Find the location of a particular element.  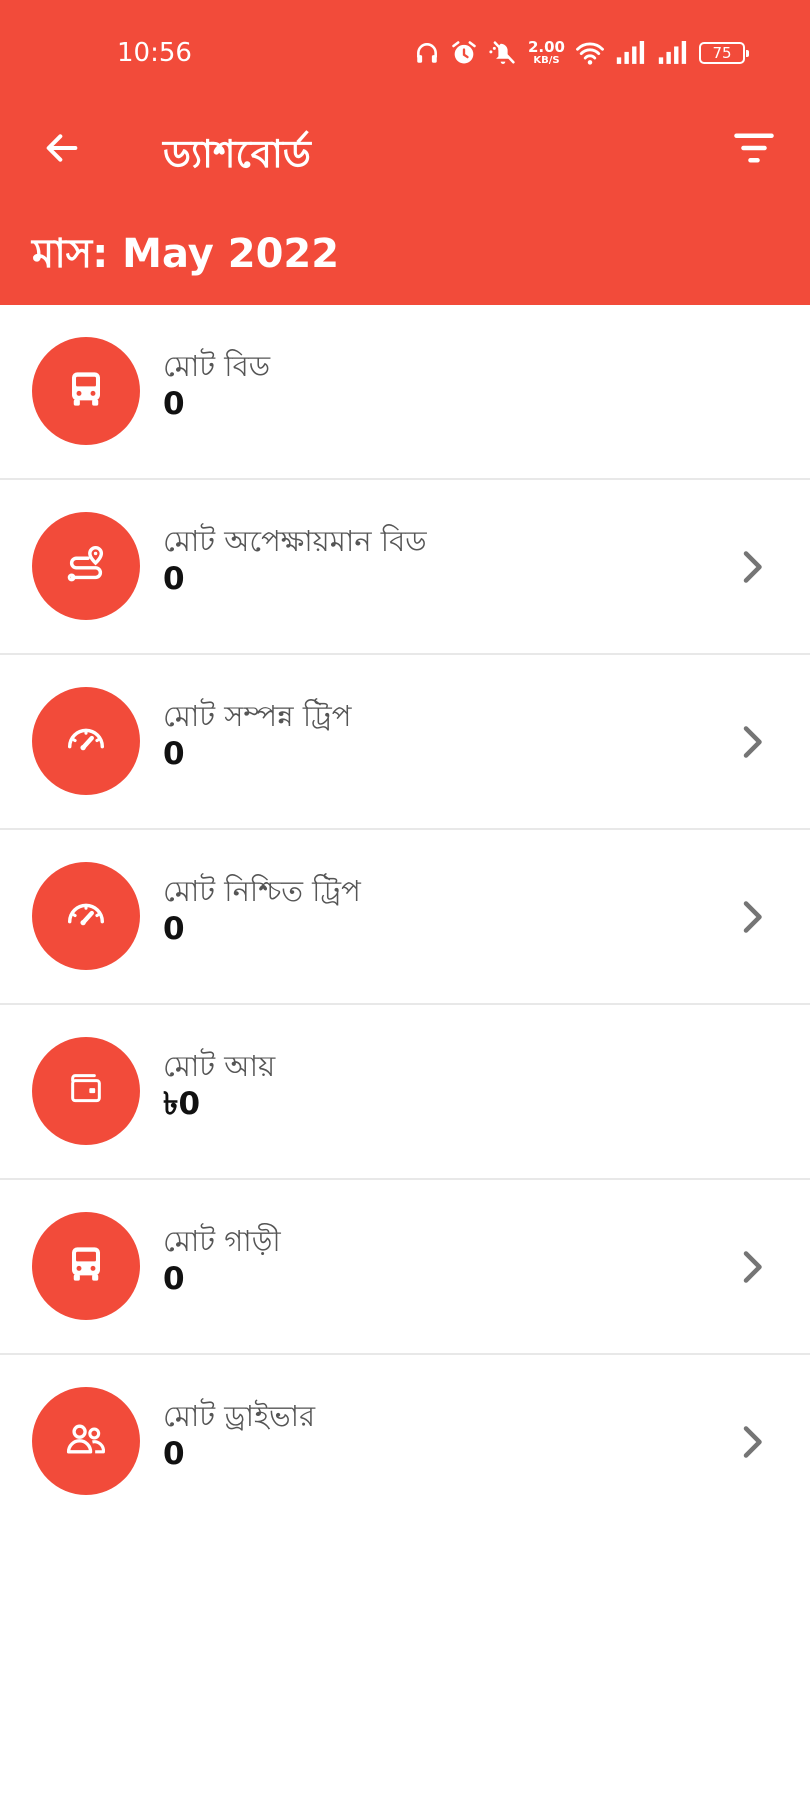

stat-item-total-vehicles: মোট গাড়ী 0 is located at coordinates (405, 1267).